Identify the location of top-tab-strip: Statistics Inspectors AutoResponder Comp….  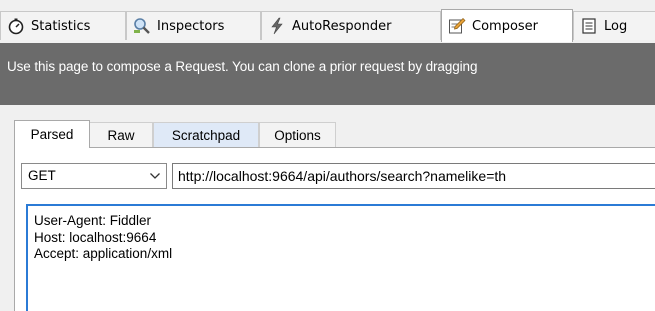
(327, 22).